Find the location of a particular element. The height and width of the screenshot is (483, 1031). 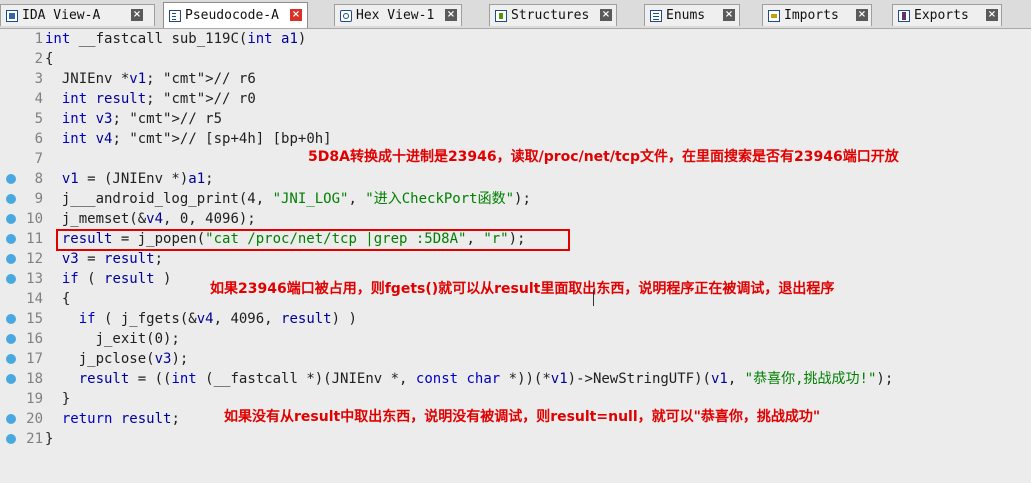

line-number: 13 is located at coordinates (34, 279).